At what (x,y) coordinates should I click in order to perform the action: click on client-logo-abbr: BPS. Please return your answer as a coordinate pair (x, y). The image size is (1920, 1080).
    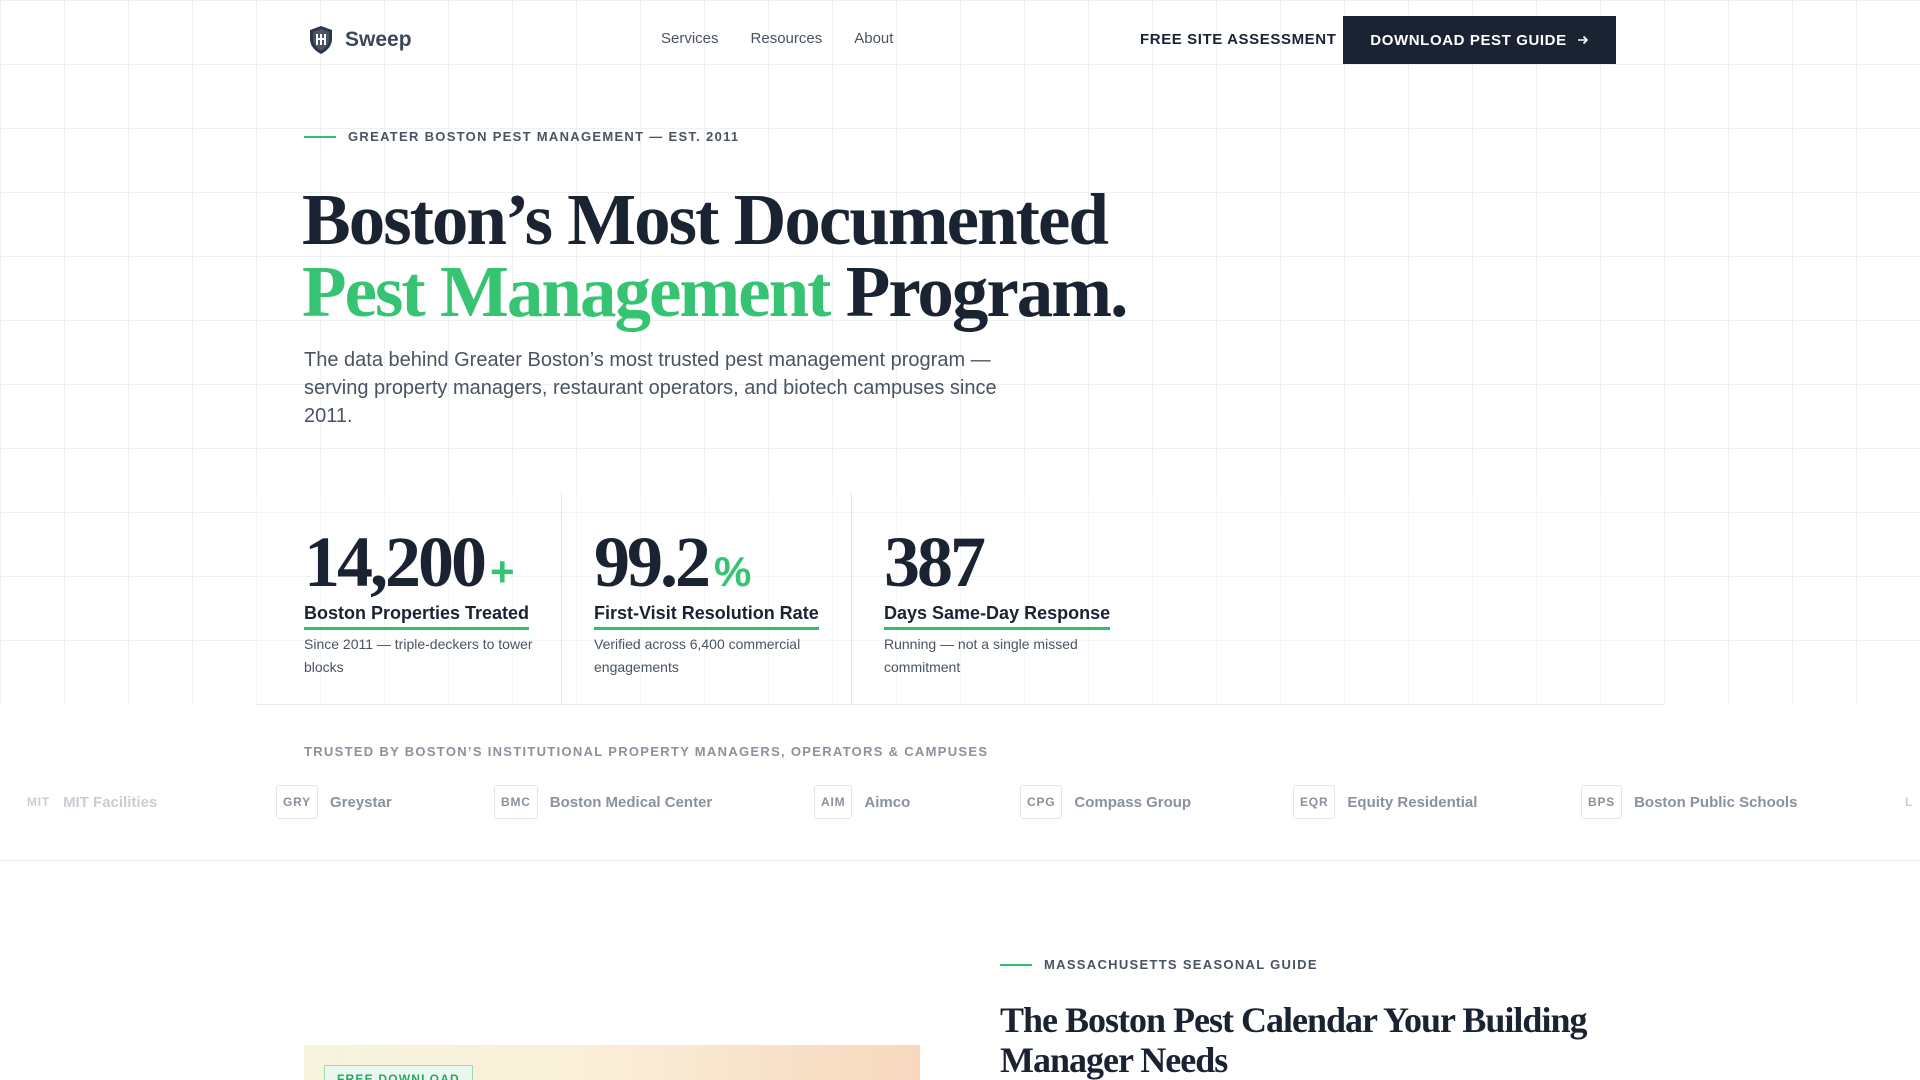
    Looking at the image, I should click on (1602, 802).